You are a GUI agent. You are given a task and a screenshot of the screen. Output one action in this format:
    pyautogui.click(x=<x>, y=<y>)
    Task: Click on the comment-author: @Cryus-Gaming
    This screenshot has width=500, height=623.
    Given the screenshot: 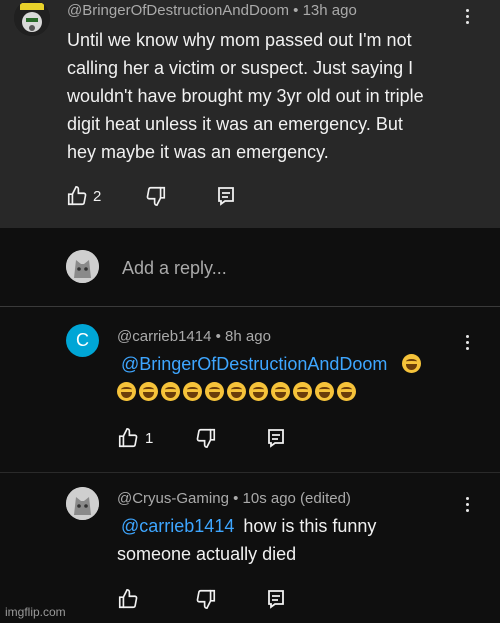 What is the action you would take?
    pyautogui.click(x=173, y=498)
    